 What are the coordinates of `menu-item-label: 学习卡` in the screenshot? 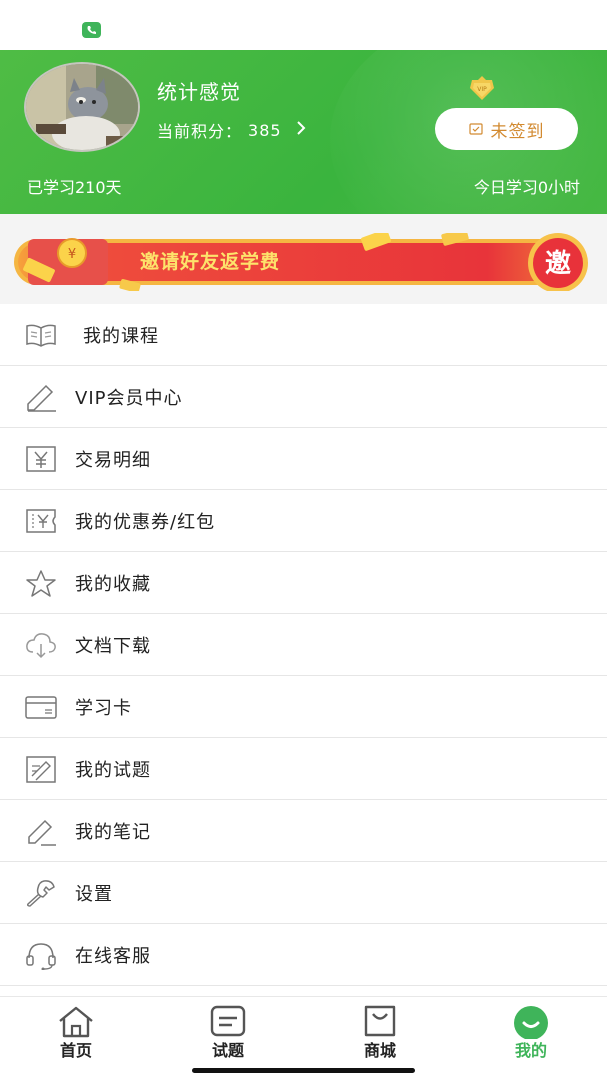 It's located at (103, 708).